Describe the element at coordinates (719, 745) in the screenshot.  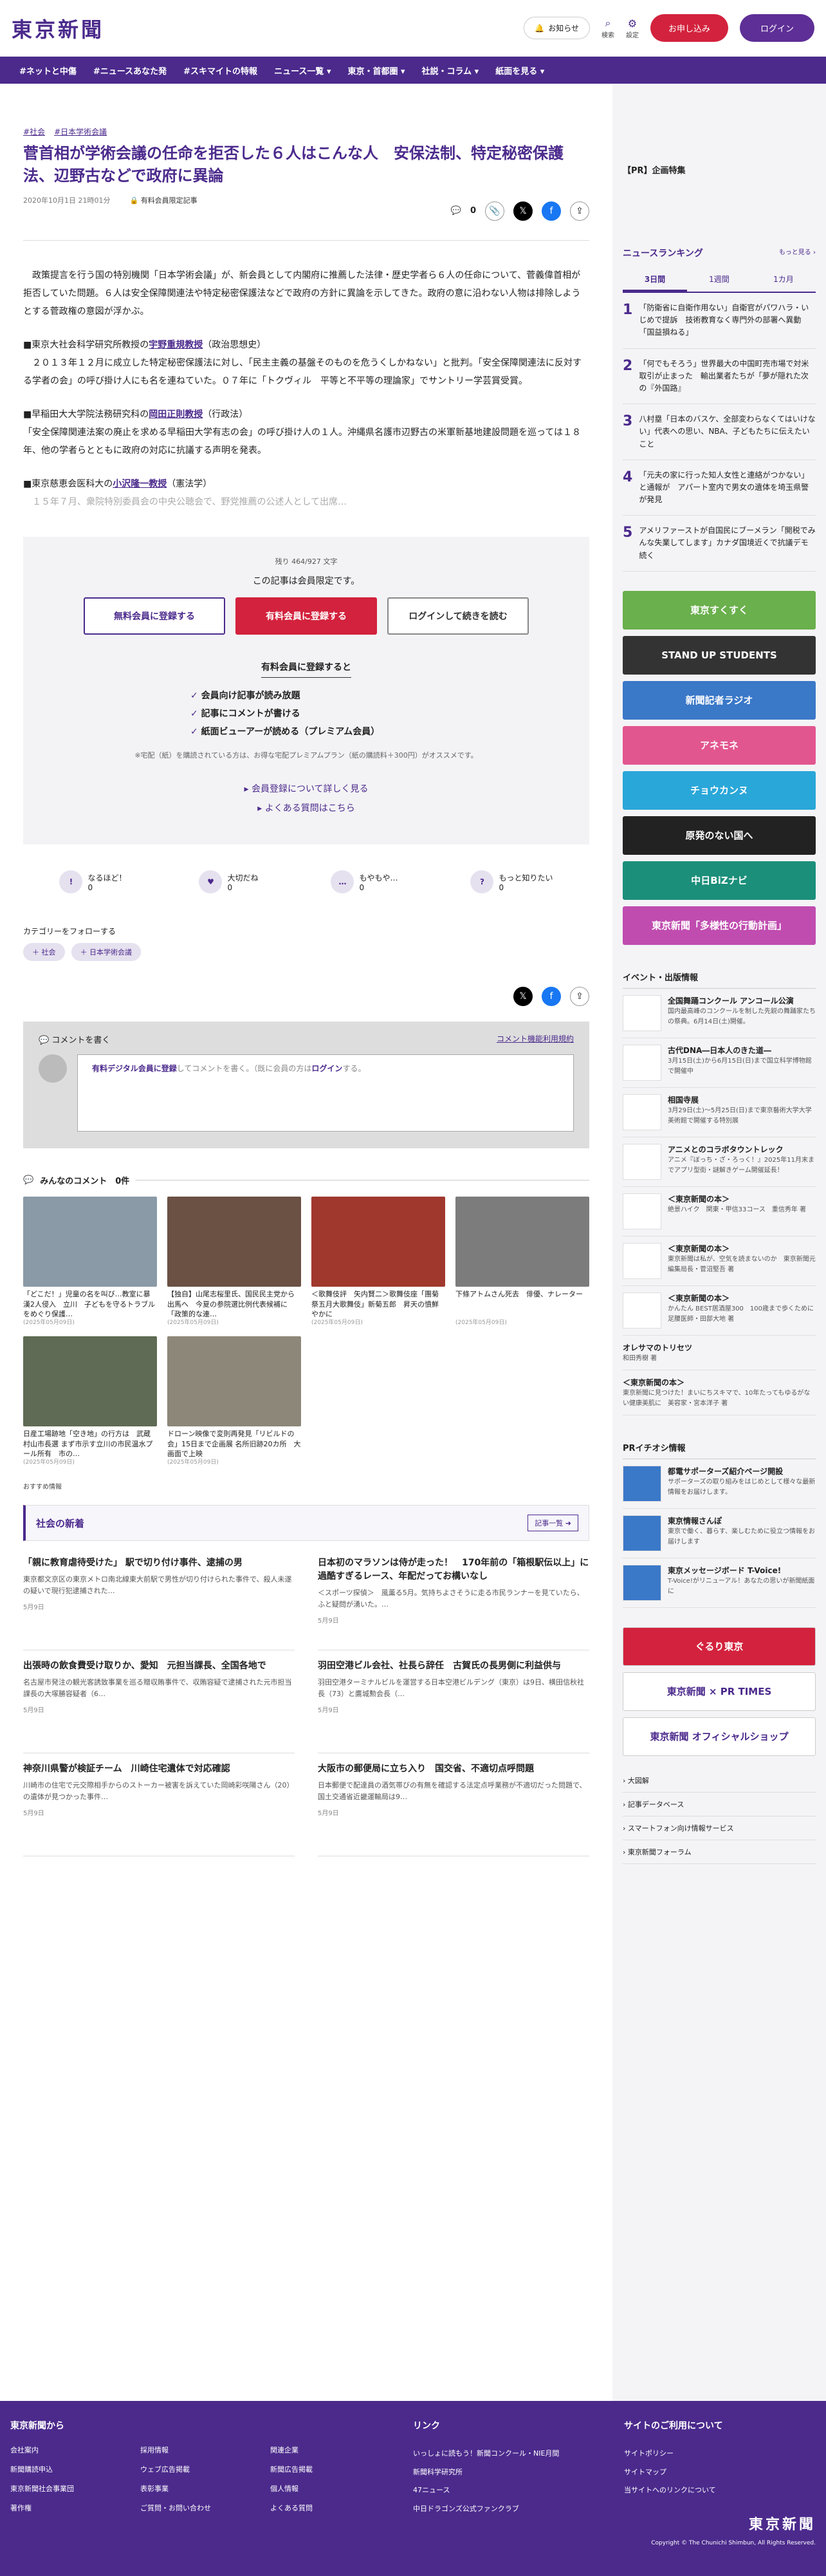
I see `promo-banner: アネモネ` at that location.